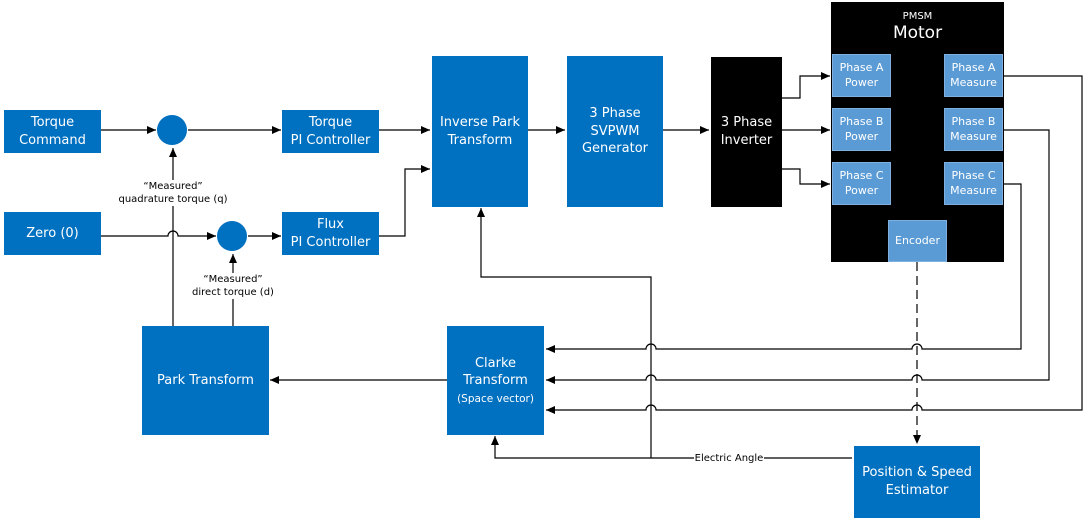  Describe the element at coordinates (973, 75) in the screenshot. I see `phase-a-measure-port: Phase A Measure` at that location.